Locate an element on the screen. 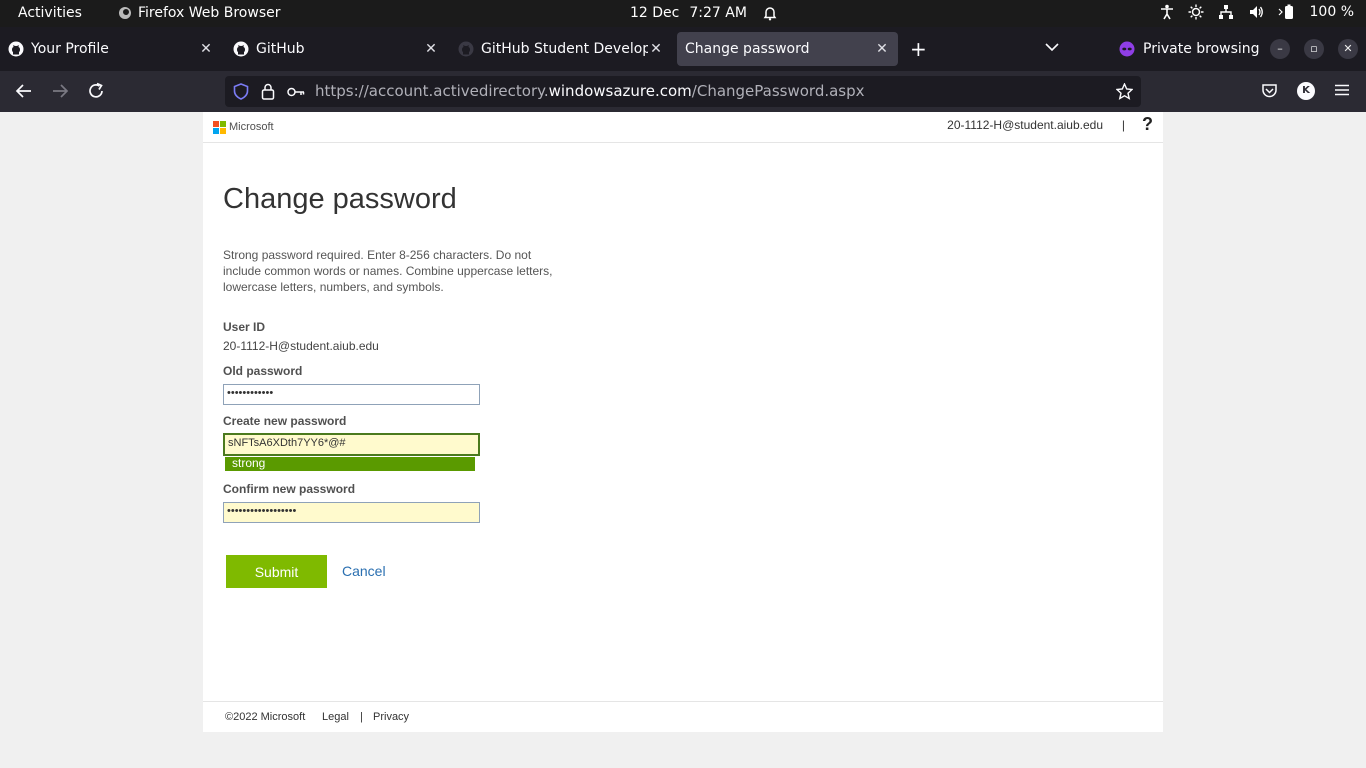  old-password-field: •••••••••••• is located at coordinates (351, 394).